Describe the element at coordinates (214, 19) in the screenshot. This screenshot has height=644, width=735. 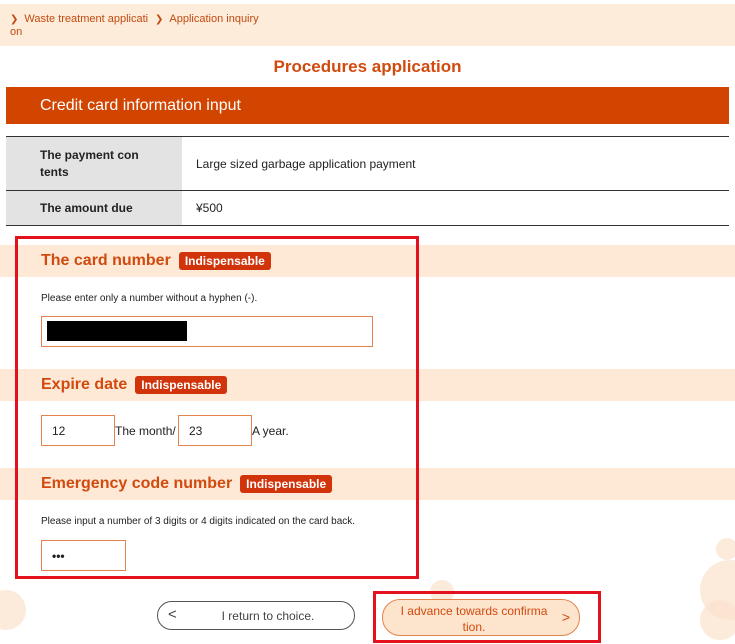
I see `breadcrumb-label: Application inquiry` at that location.